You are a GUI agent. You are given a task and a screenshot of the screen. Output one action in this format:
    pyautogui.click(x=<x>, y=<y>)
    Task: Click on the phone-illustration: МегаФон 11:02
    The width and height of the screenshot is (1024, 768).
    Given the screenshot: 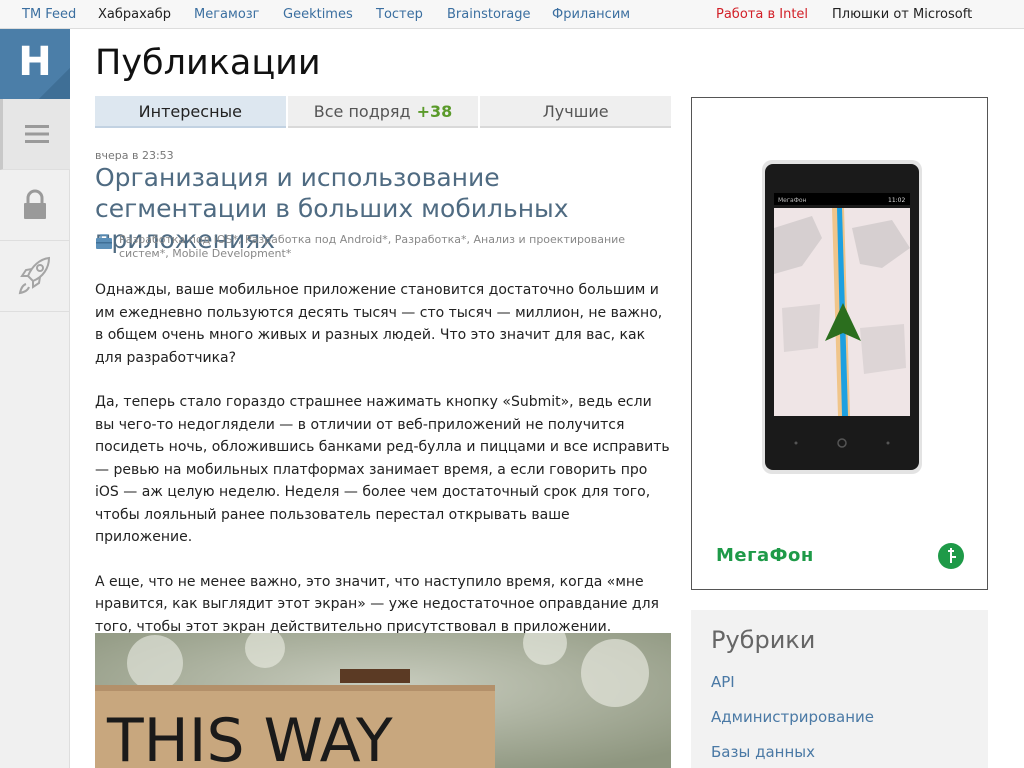 What is the action you would take?
    pyautogui.click(x=842, y=317)
    